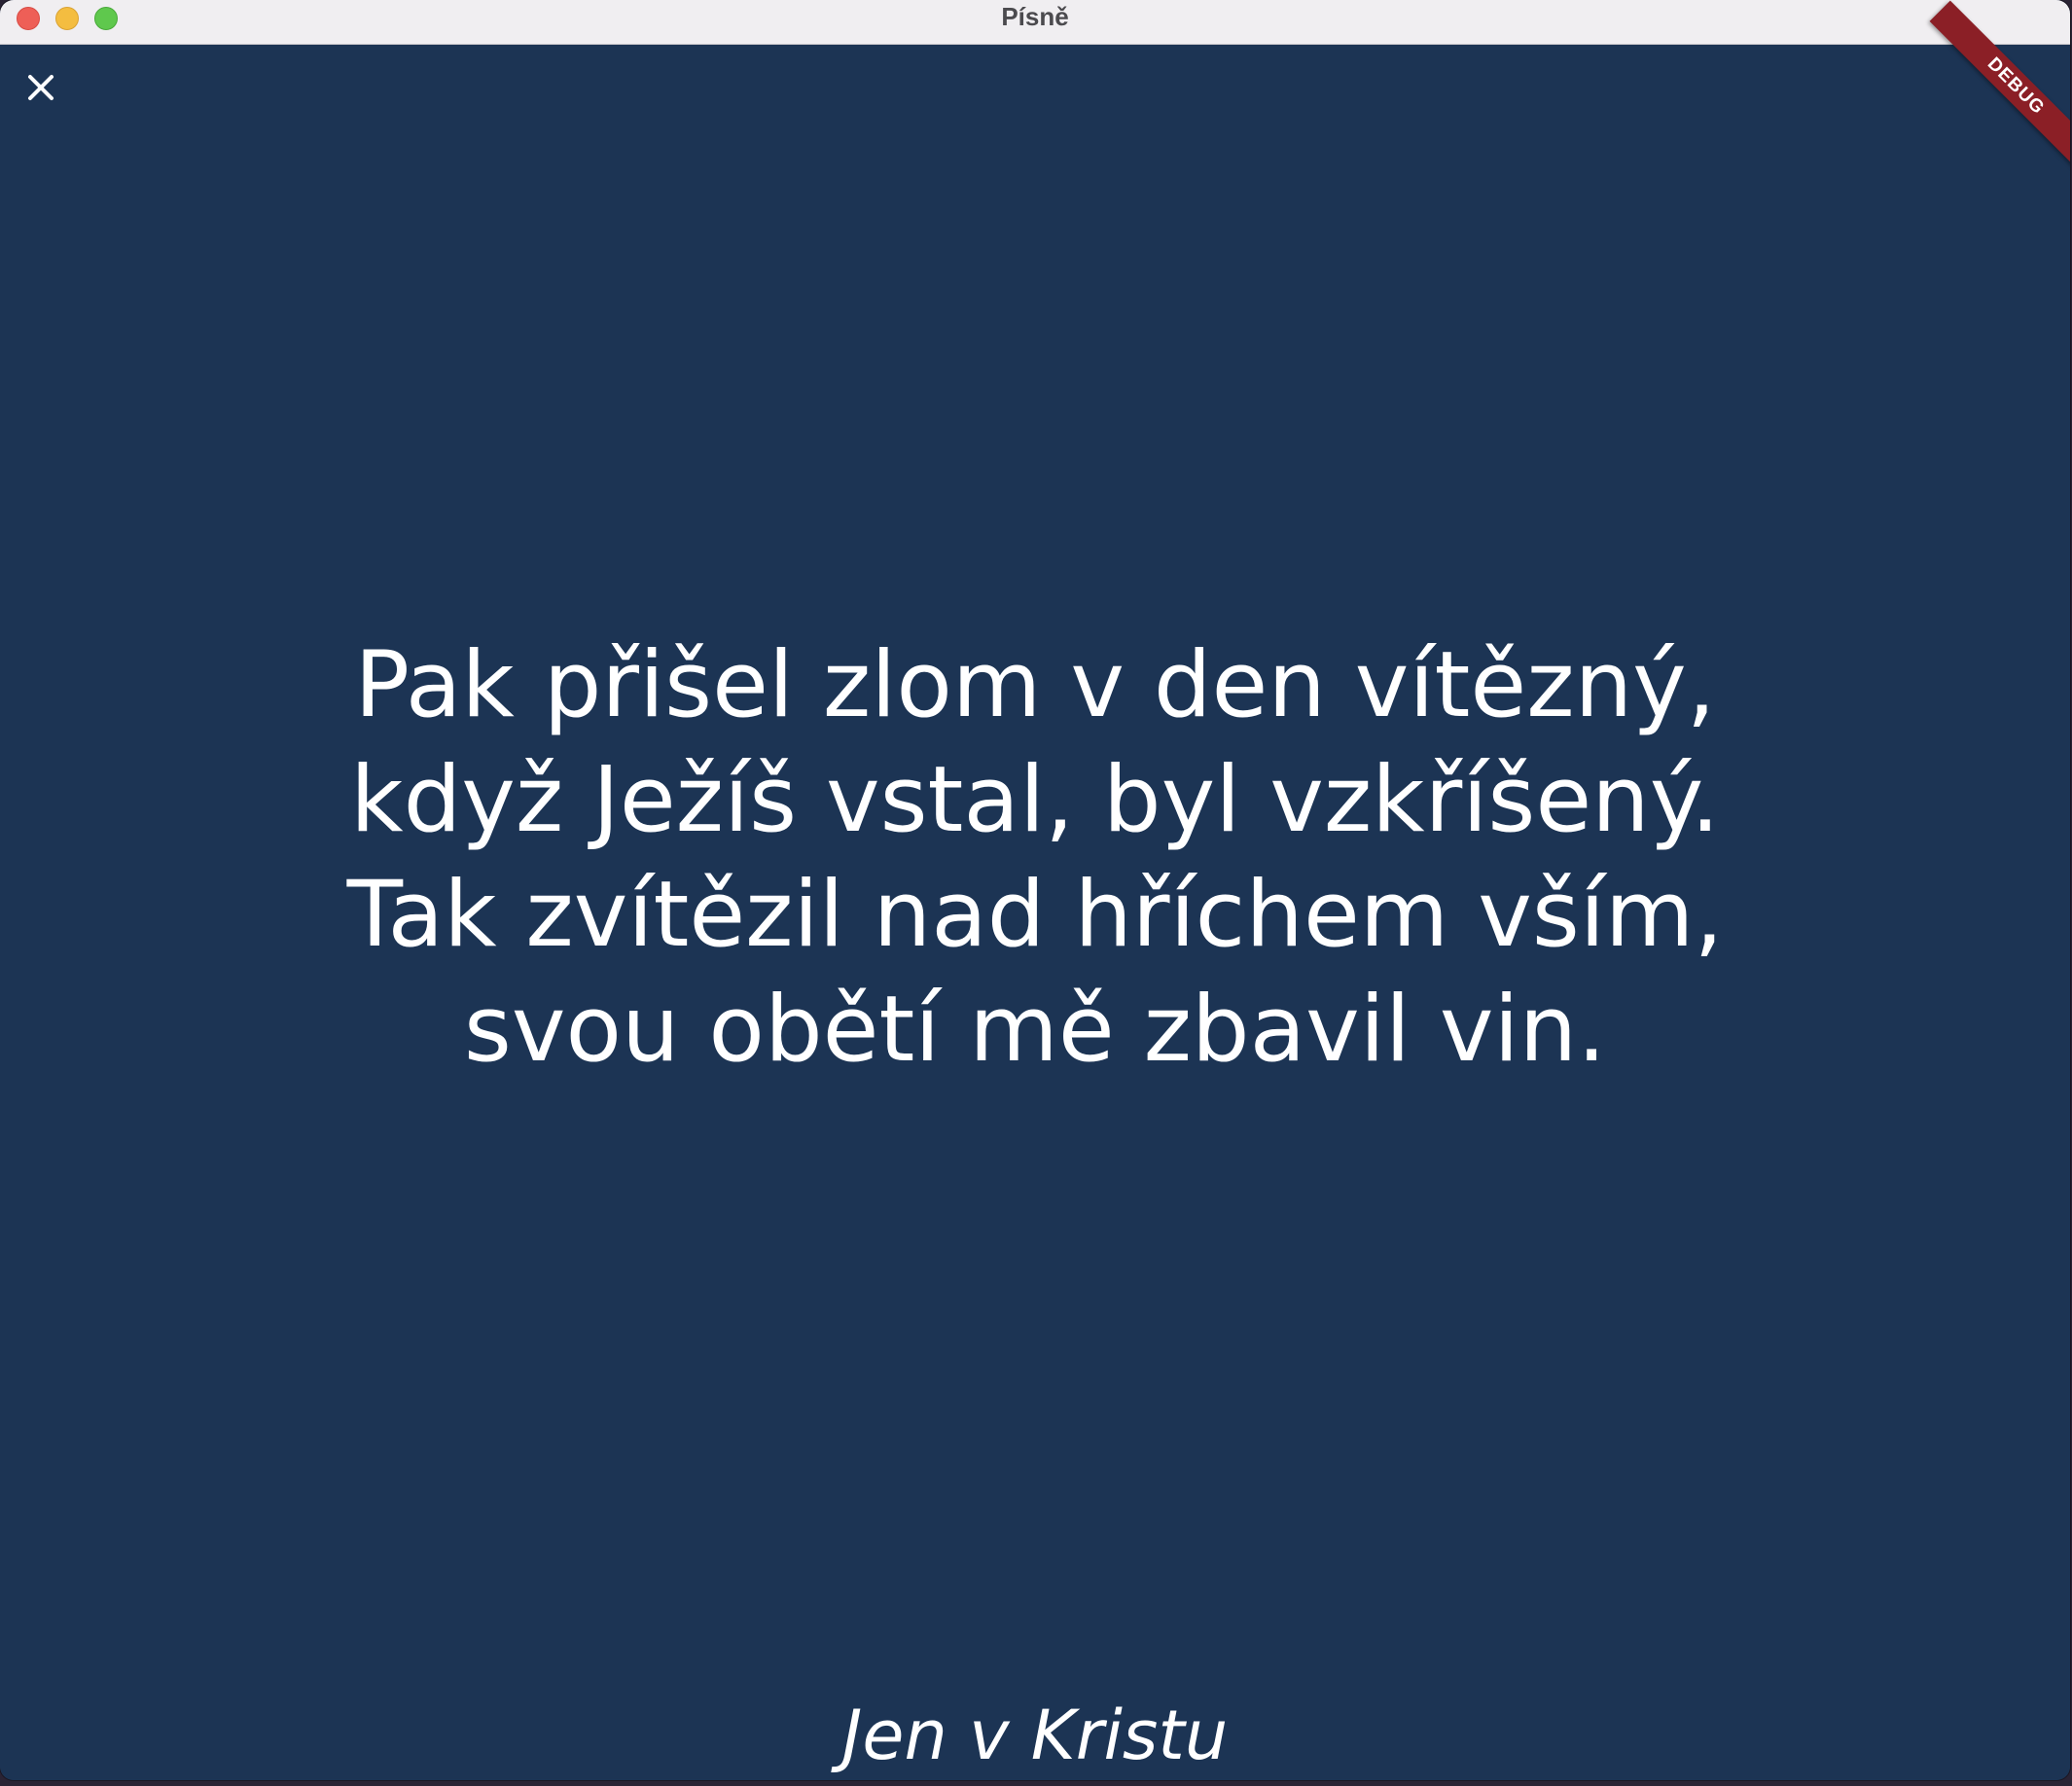  What do you see at coordinates (1035, 915) in the screenshot?
I see `lyric-line: Tak zvítězil nad hříchem vším,` at bounding box center [1035, 915].